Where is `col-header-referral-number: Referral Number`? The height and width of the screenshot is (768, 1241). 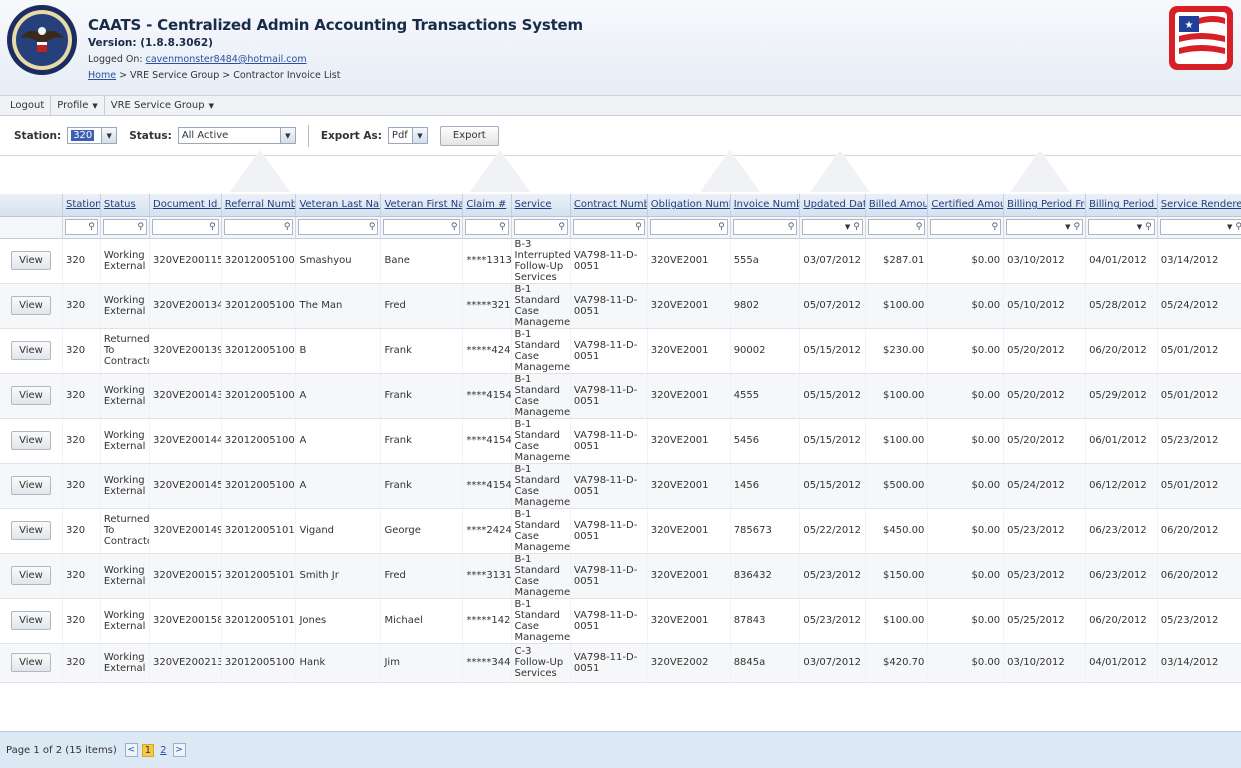 col-header-referral-number: Referral Number is located at coordinates (259, 205).